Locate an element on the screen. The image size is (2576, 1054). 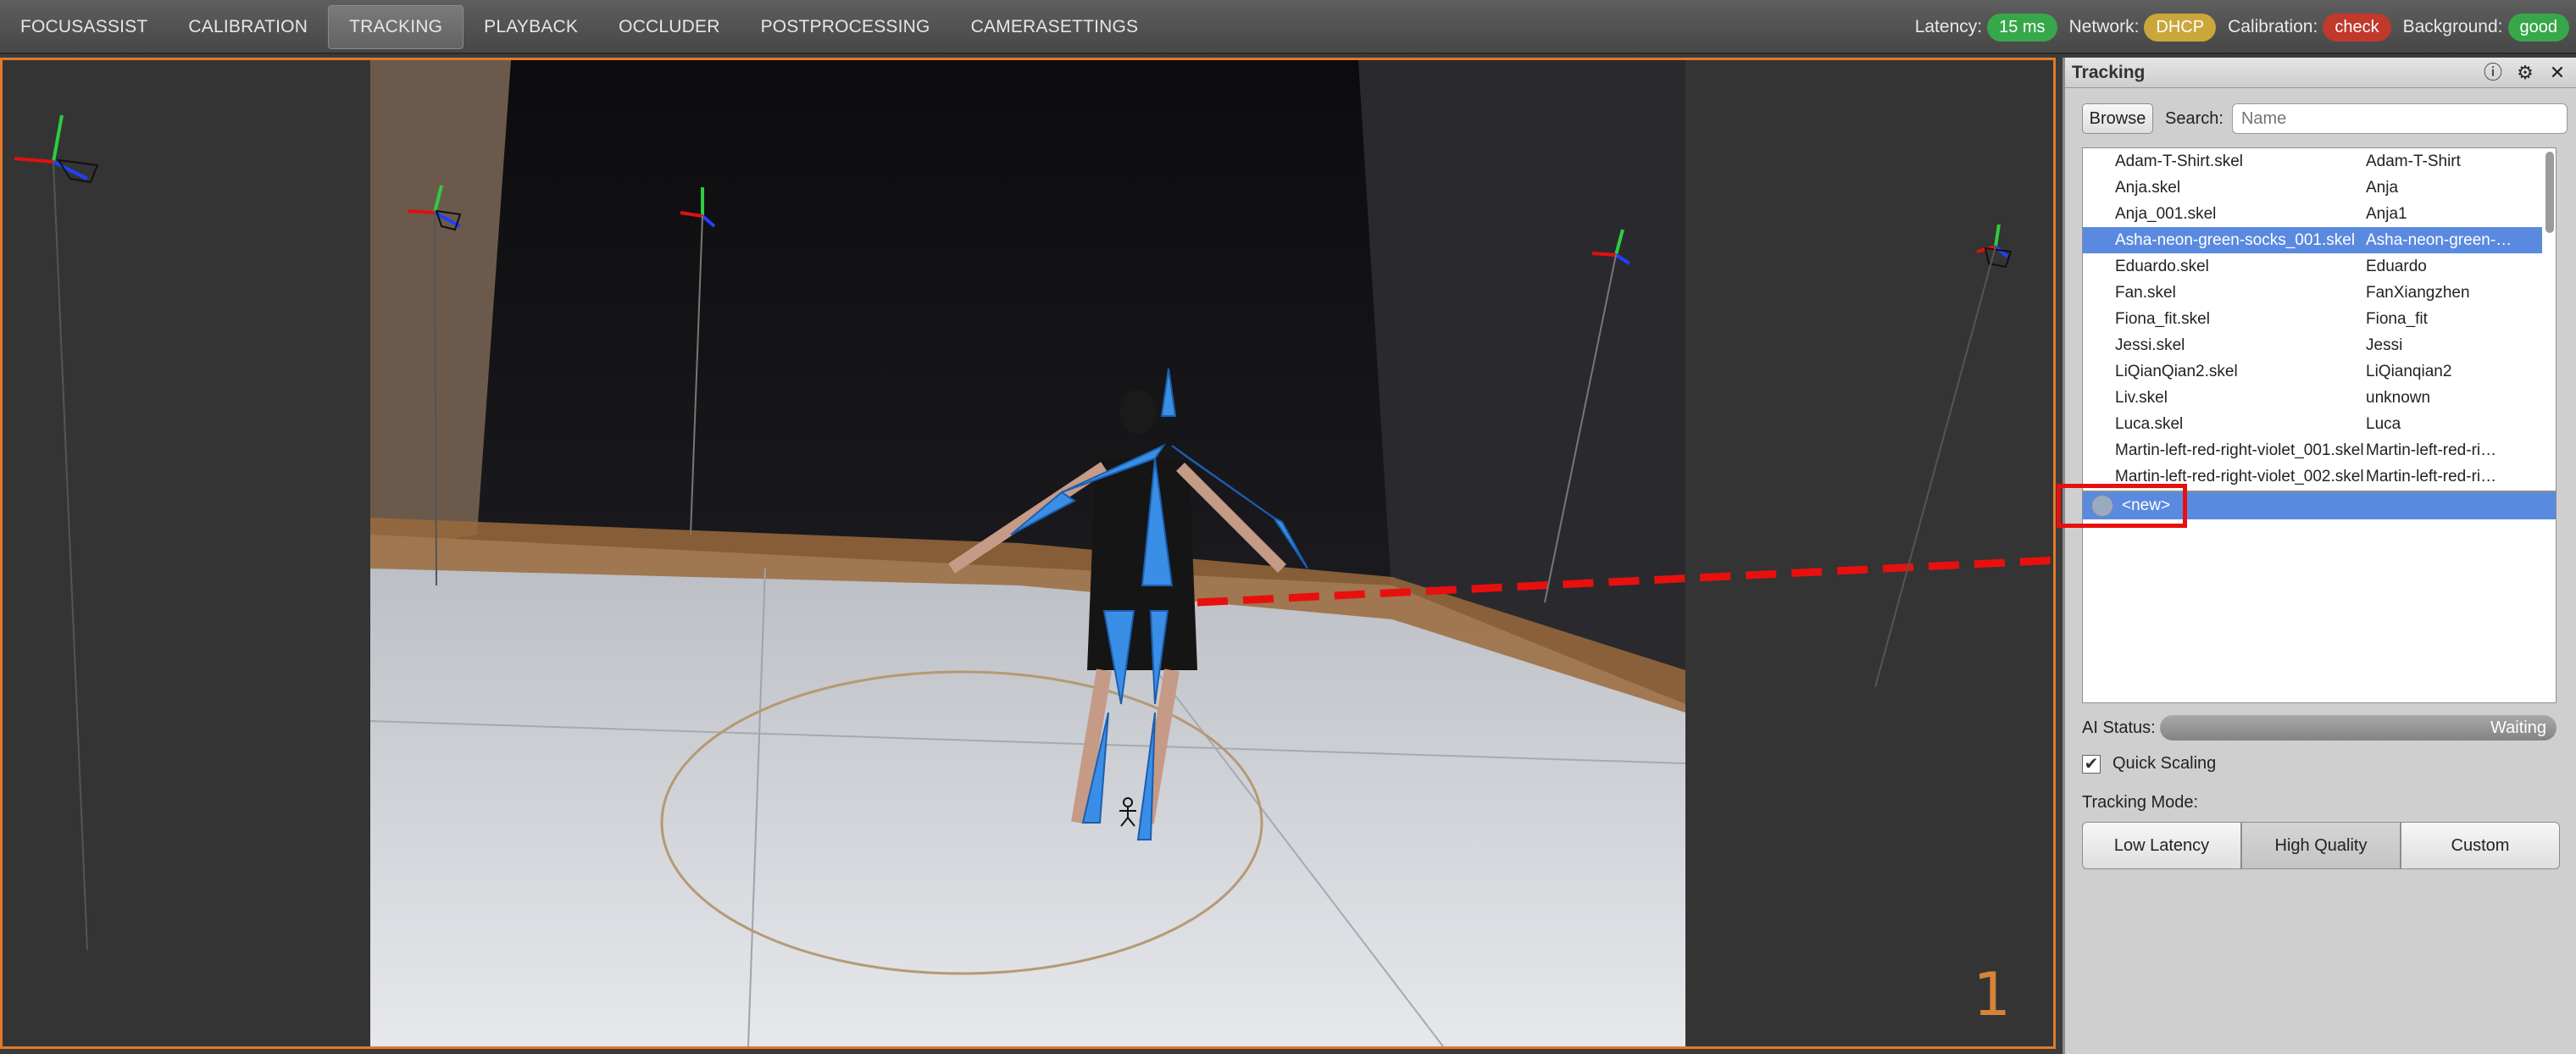
skeleton-file: Anja_001.skel is located at coordinates (2166, 213).